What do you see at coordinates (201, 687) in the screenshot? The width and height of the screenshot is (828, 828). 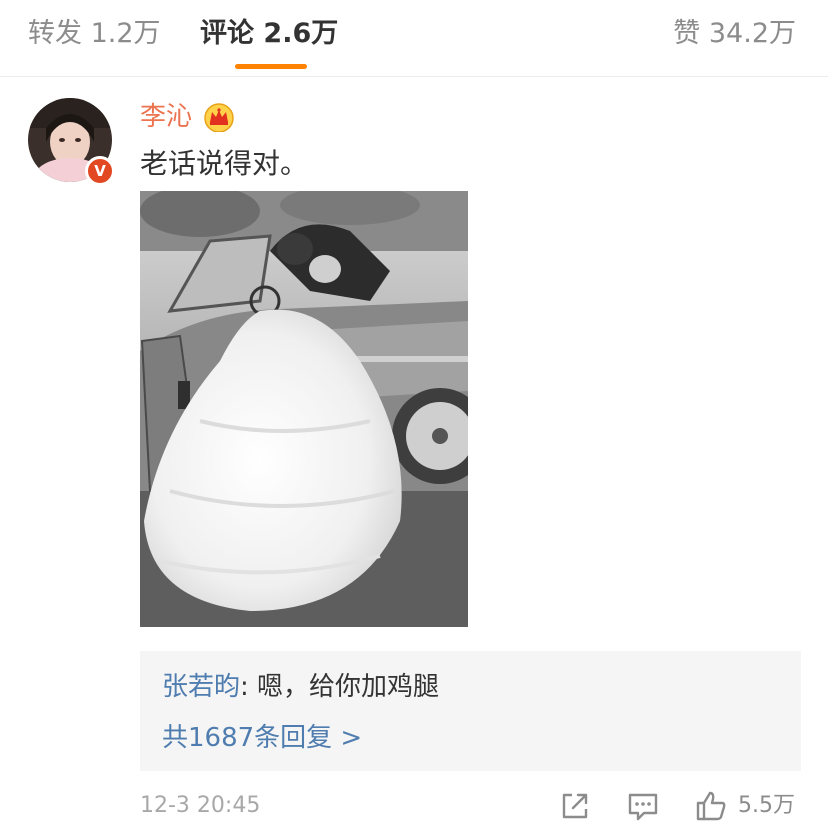 I see `reply-author: 张若昀` at bounding box center [201, 687].